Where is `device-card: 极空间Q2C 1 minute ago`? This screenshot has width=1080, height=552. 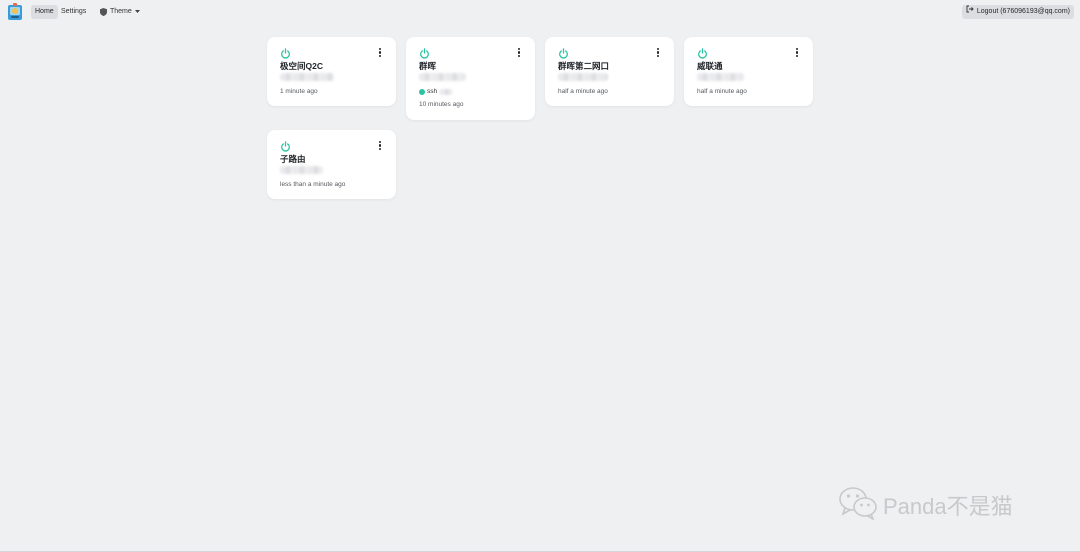
device-card: 极空间Q2C 1 minute ago is located at coordinates (331, 71).